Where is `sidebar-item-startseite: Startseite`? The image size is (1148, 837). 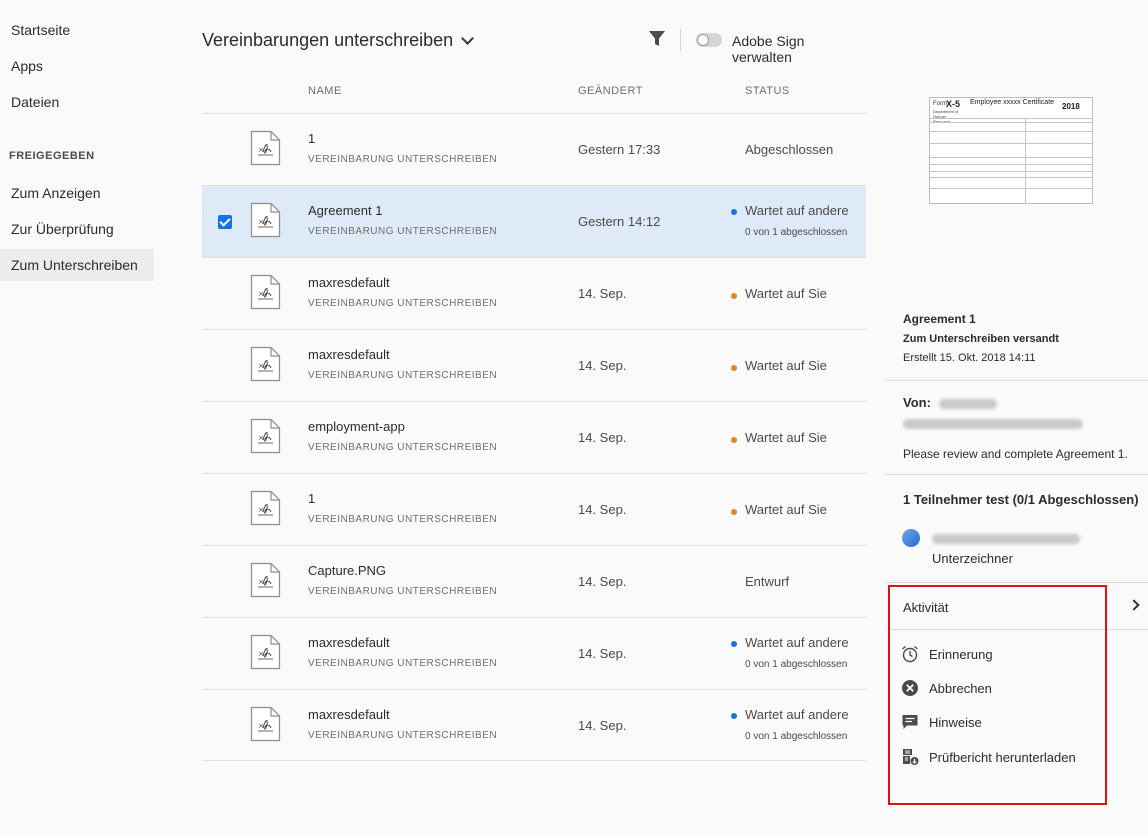 sidebar-item-startseite: Startseite is located at coordinates (77, 30).